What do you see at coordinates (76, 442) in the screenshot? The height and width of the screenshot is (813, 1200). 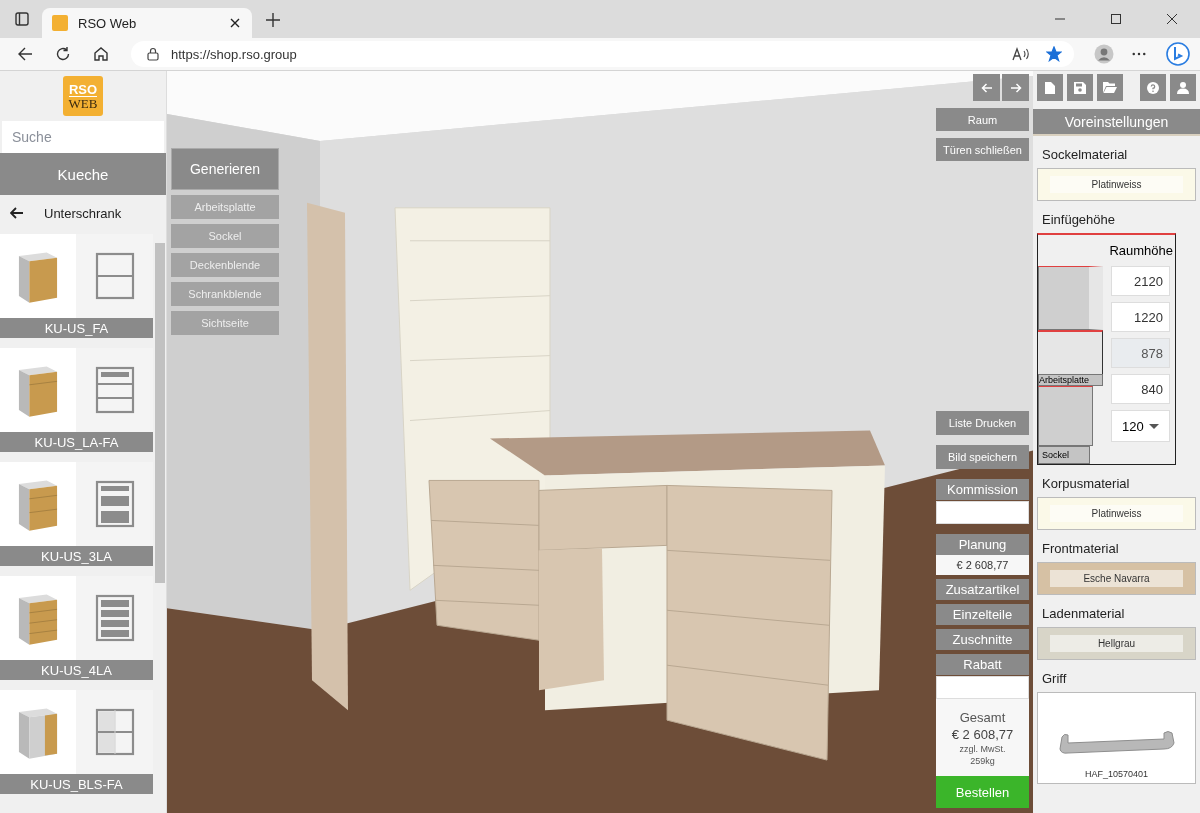 I see `cabinet-label: KU-US_LA-FA` at bounding box center [76, 442].